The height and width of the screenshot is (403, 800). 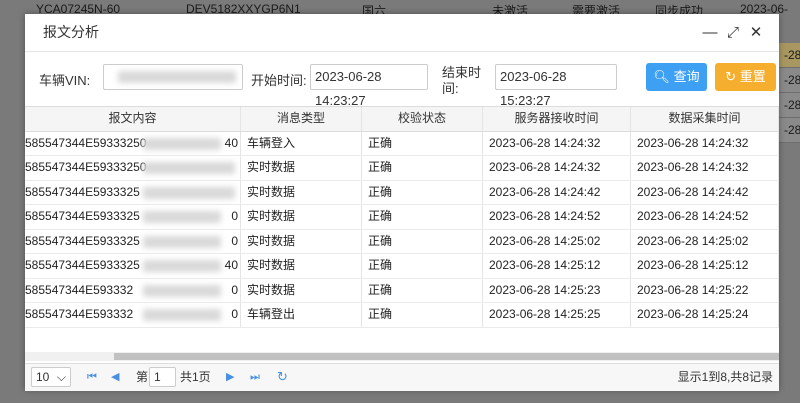 I want to click on header-status: 校验状态, so click(x=422, y=119).